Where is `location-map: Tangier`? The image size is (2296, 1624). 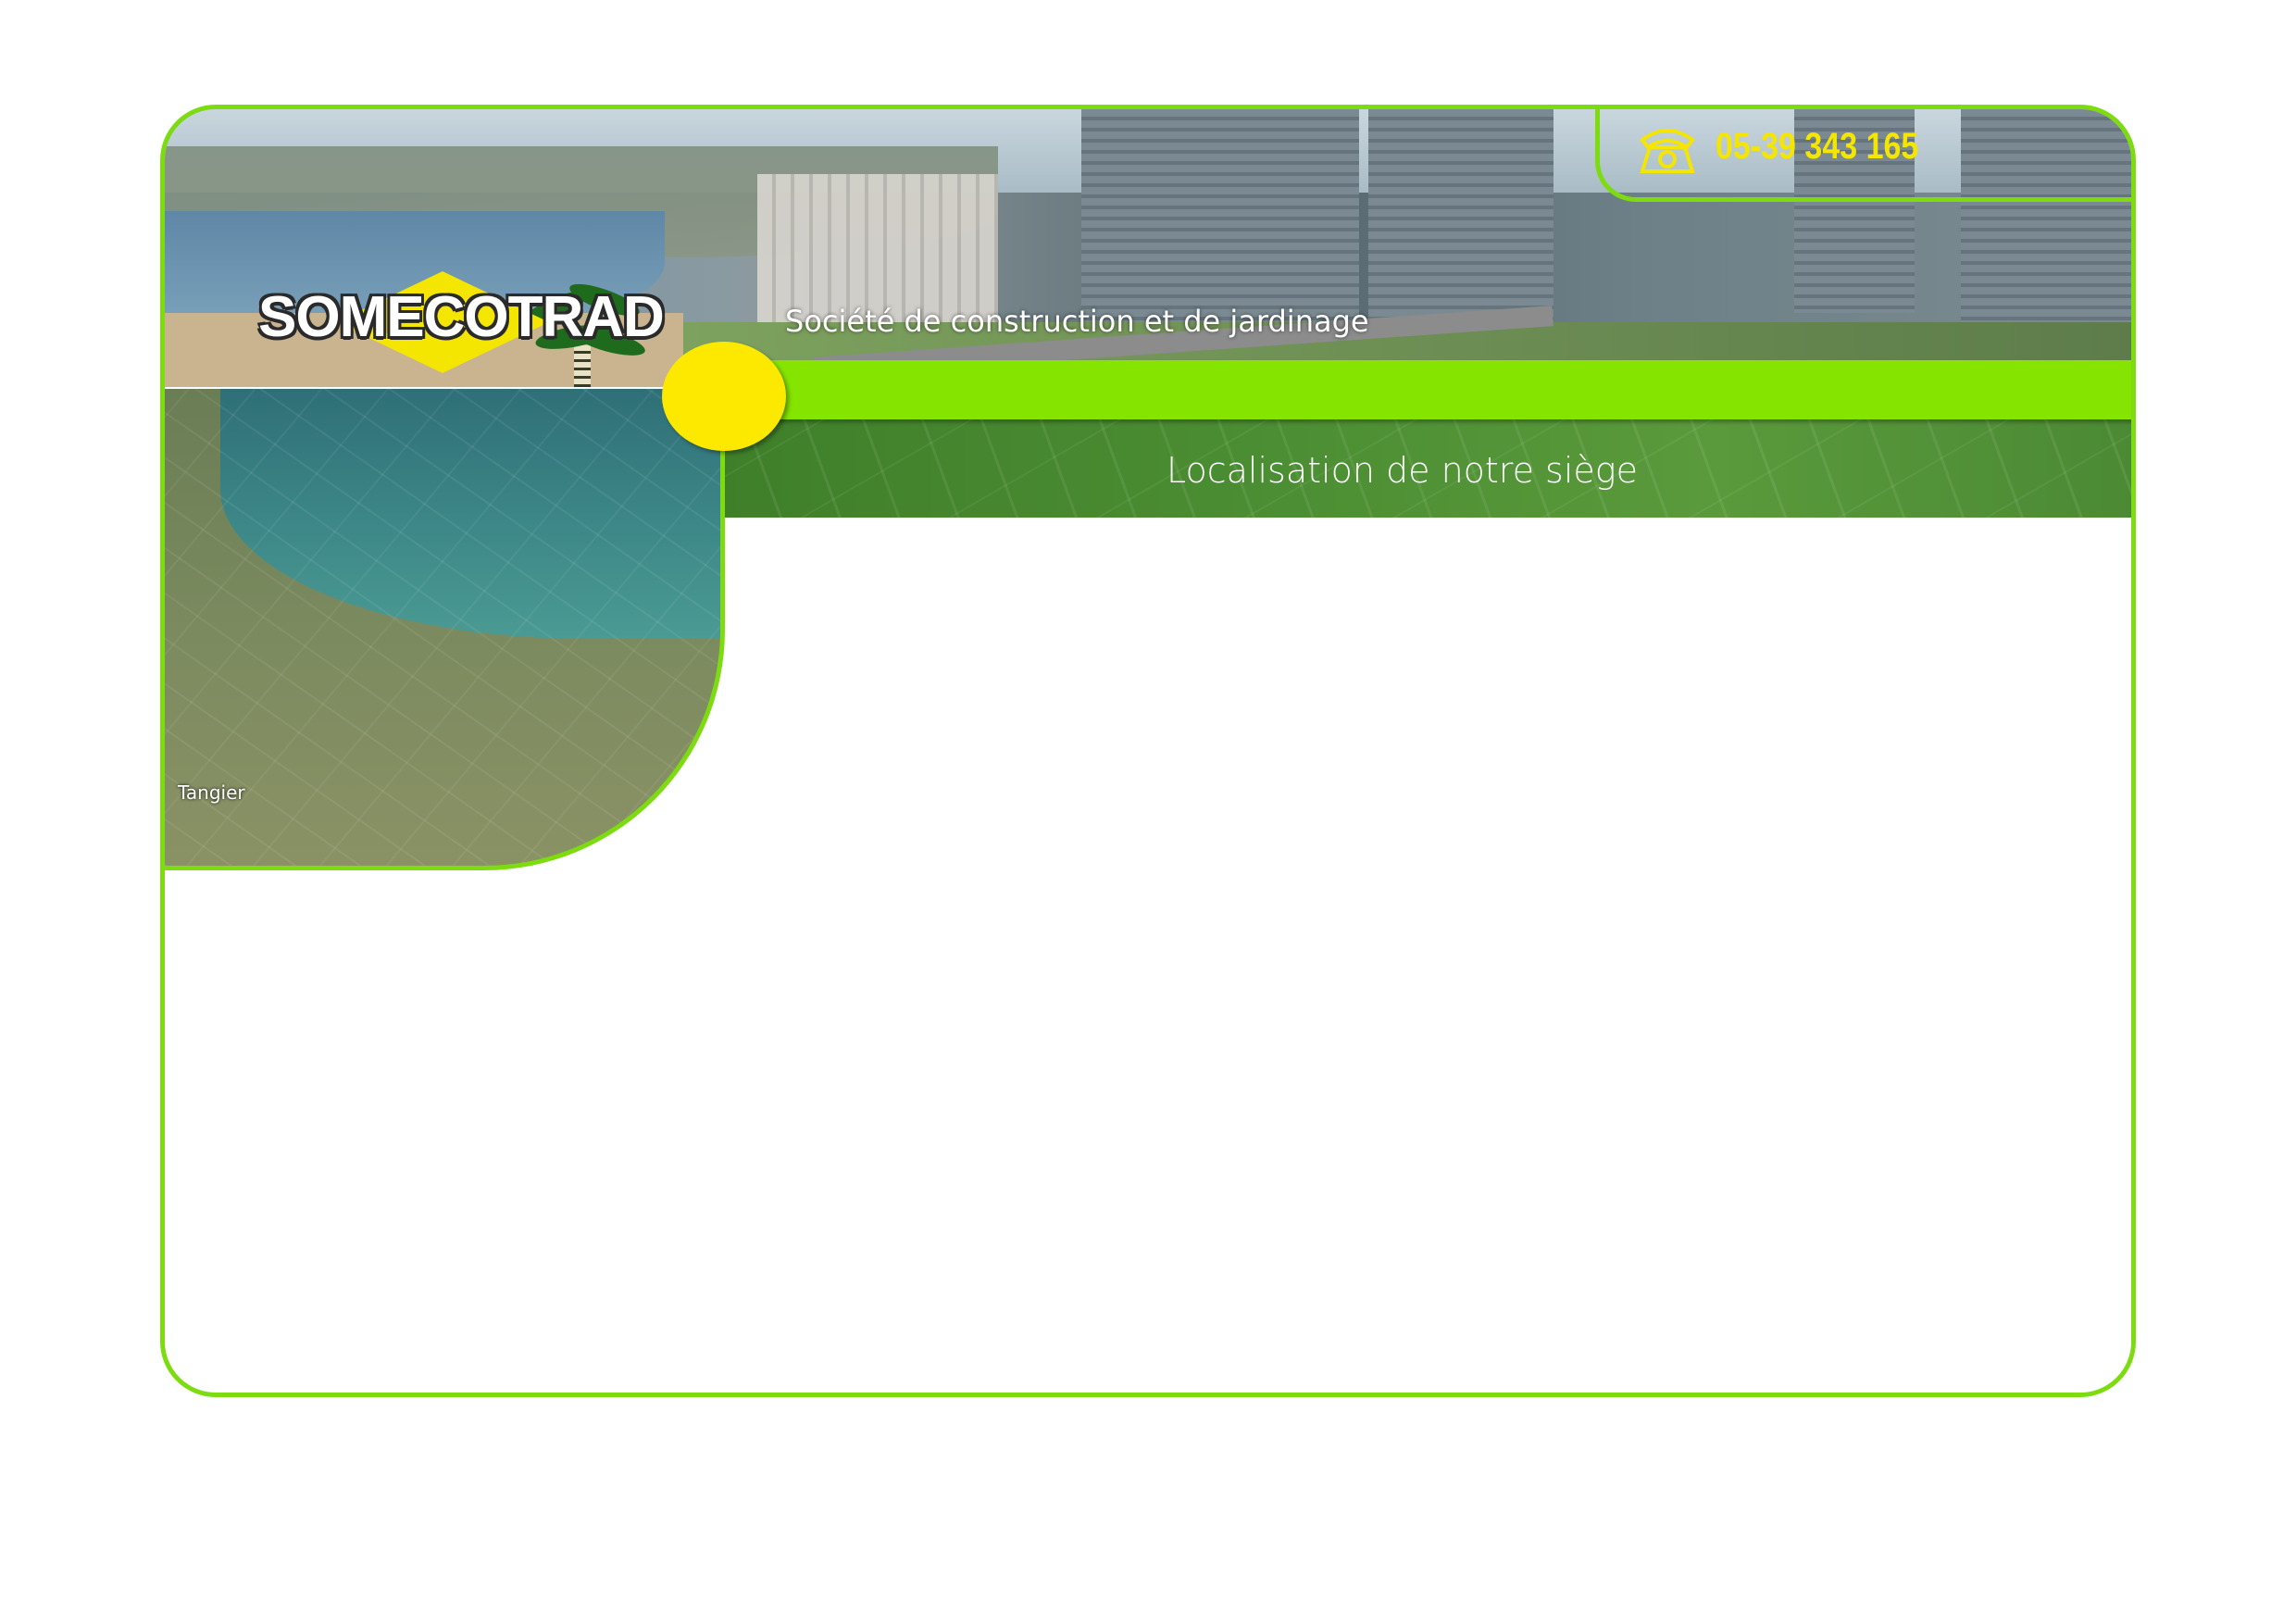 location-map: Tangier is located at coordinates (445, 629).